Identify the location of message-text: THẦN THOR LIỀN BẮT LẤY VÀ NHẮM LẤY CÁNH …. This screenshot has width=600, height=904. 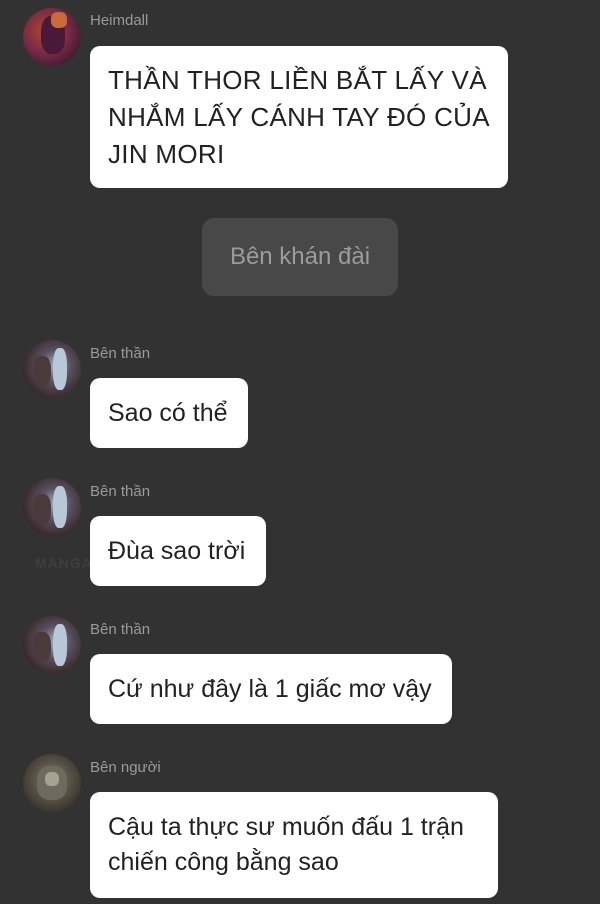
(298, 117).